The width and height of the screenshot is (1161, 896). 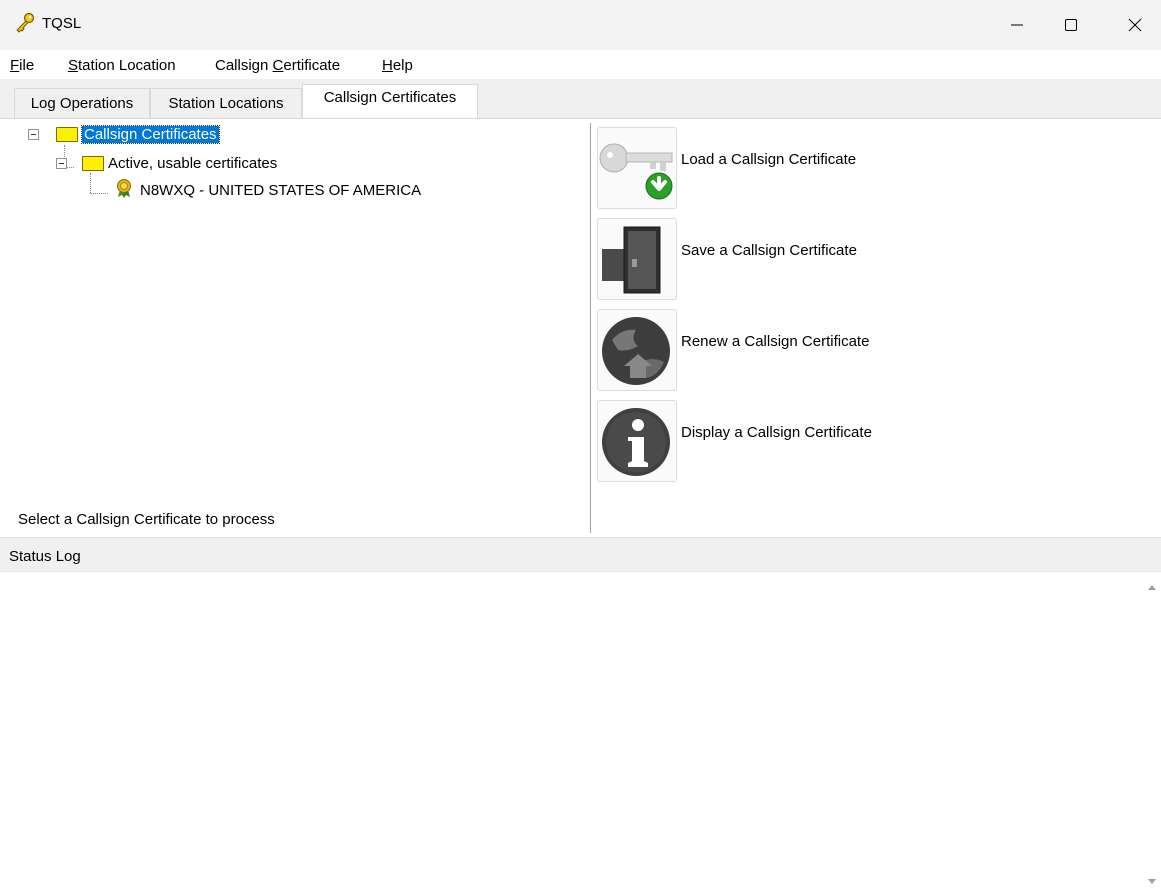 I want to click on save-door-icon, so click(x=631, y=260).